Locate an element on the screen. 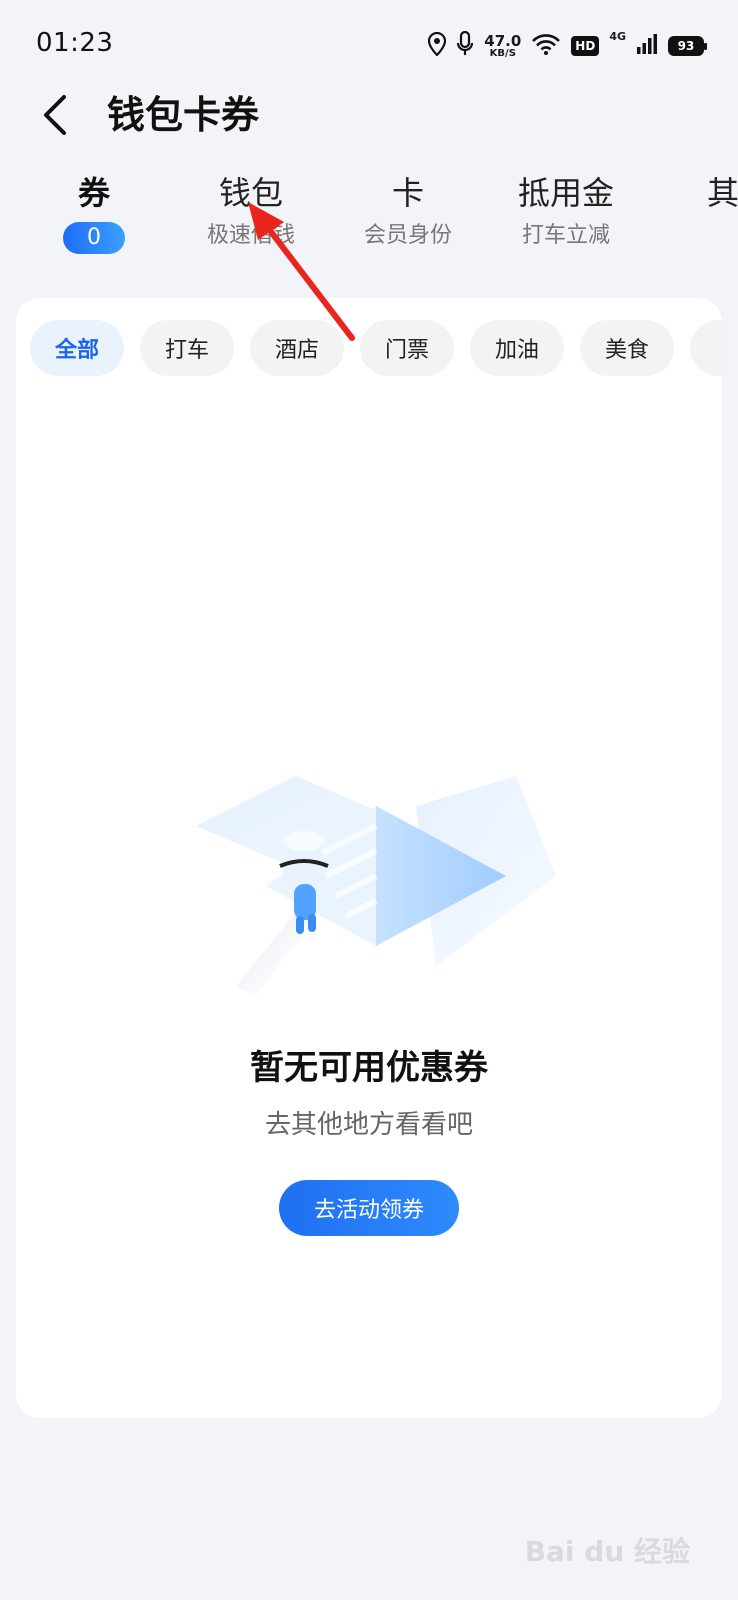 This screenshot has height=1600, width=738. chevron-left-icon is located at coordinates (55, 115).